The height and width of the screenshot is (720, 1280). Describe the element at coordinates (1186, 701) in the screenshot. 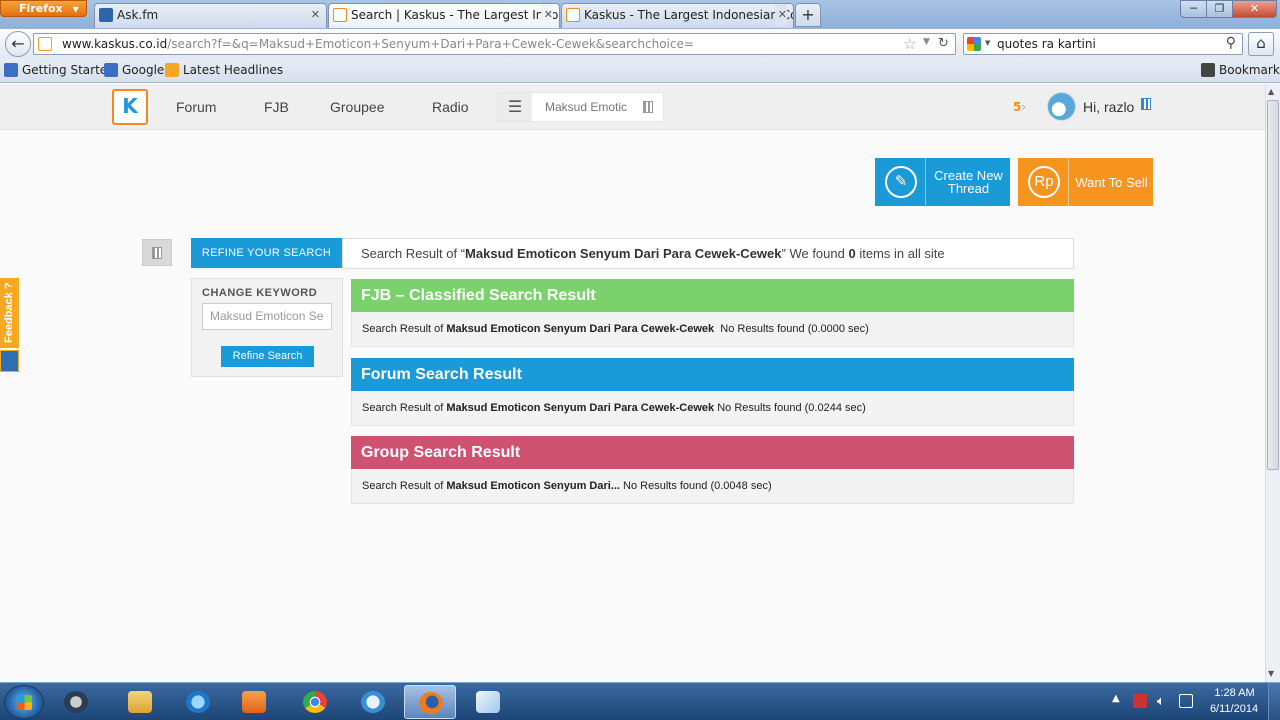

I see `network-icon` at that location.